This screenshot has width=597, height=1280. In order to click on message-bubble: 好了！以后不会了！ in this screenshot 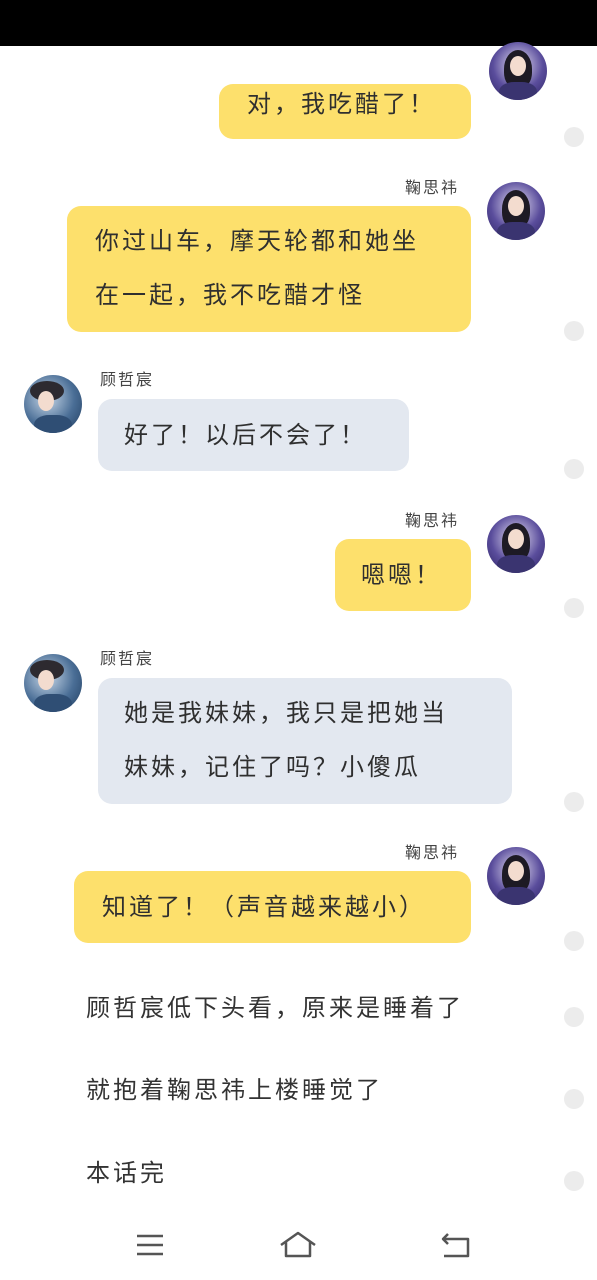, I will do `click(253, 435)`.